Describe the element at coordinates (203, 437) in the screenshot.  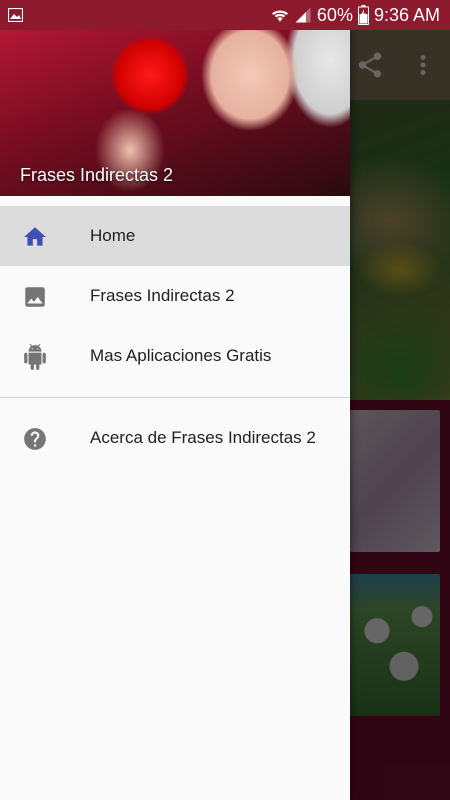
I see `drawer-item-label: Acerca de Frases Indirectas 2` at that location.